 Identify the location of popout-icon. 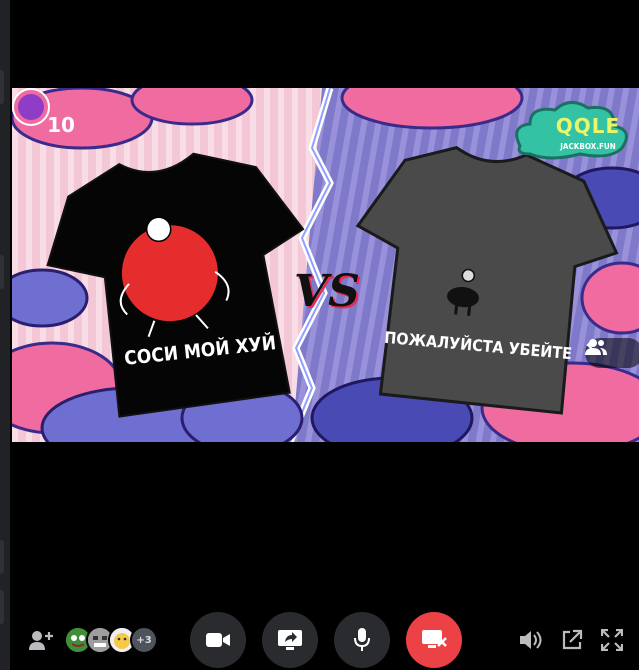
(572, 639).